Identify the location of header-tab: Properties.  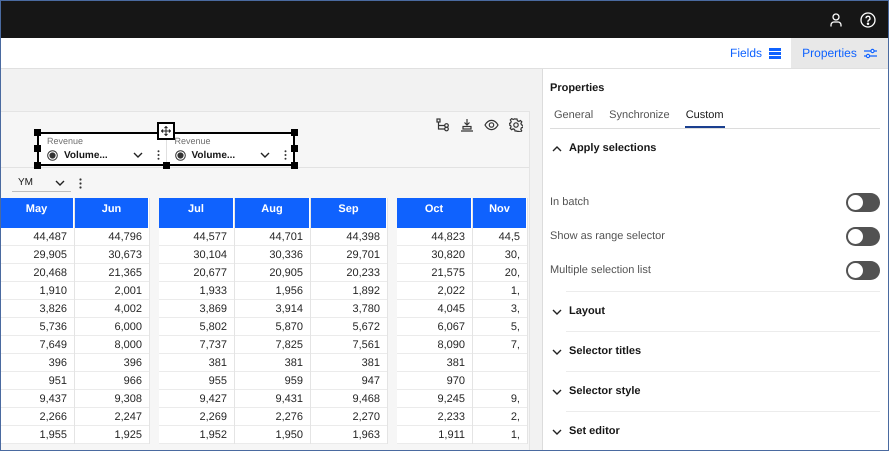
(839, 53).